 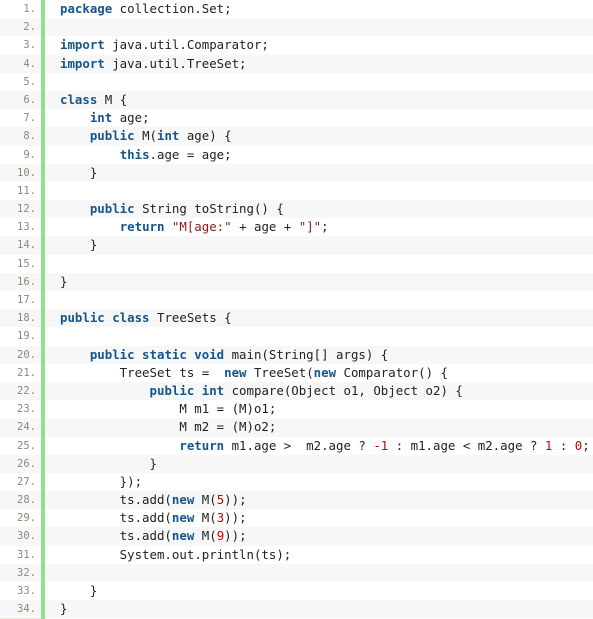 I want to click on line-number: 17., so click(x=26, y=300).